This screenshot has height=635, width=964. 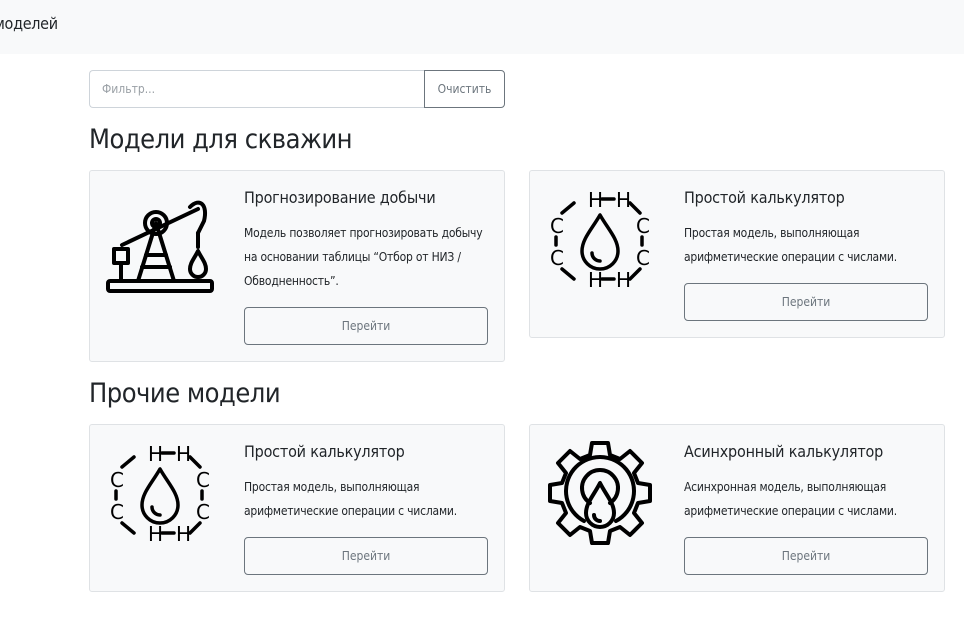 I want to click on top-navbar: моделей, so click(x=482, y=27).